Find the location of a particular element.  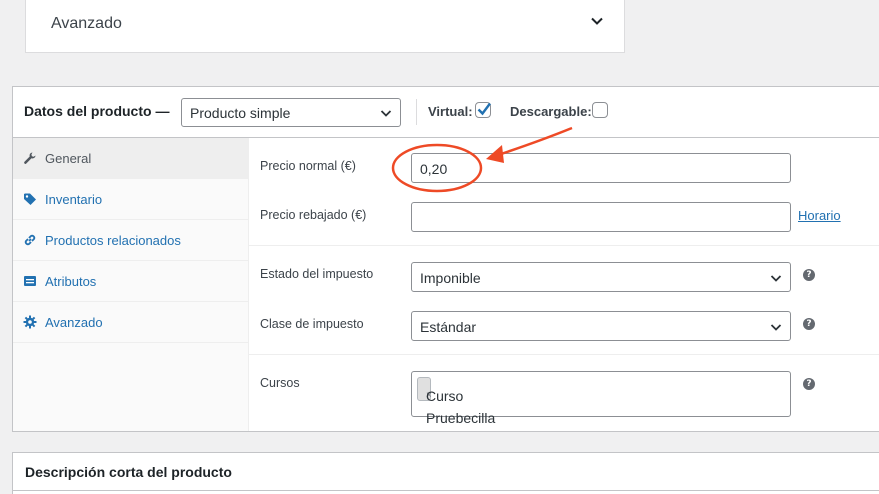

product-type-select: Producto simple is located at coordinates (291, 112).